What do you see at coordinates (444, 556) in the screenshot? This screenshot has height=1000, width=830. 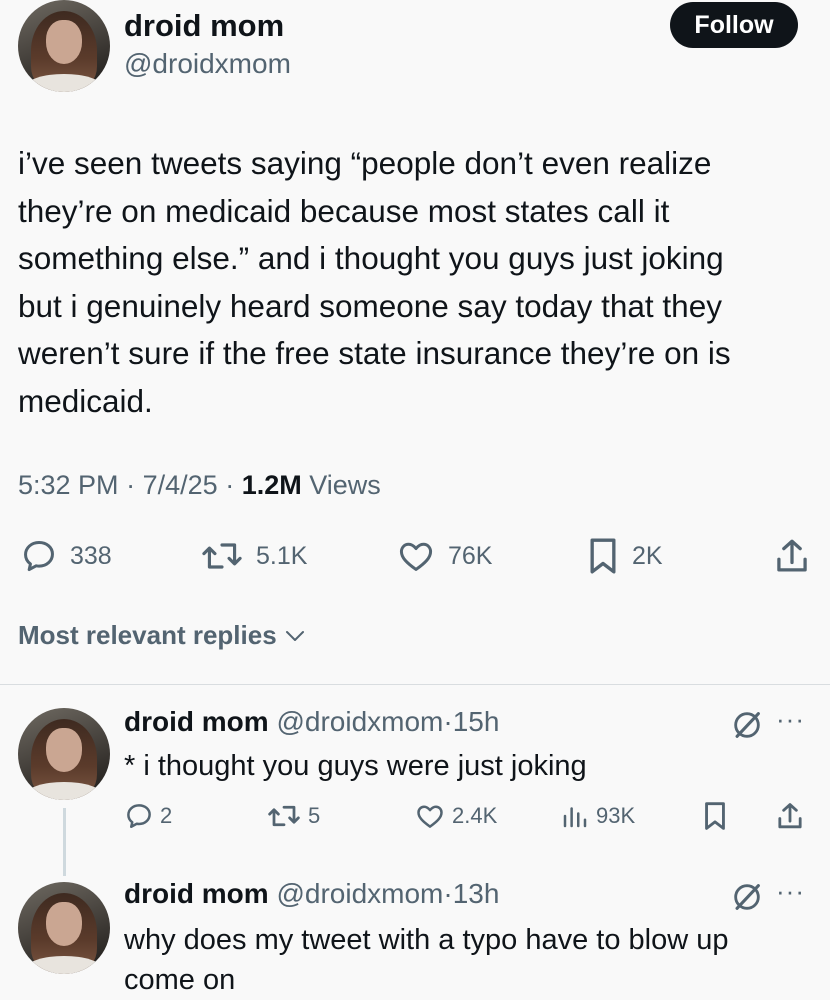 I see `like-button: 76K` at bounding box center [444, 556].